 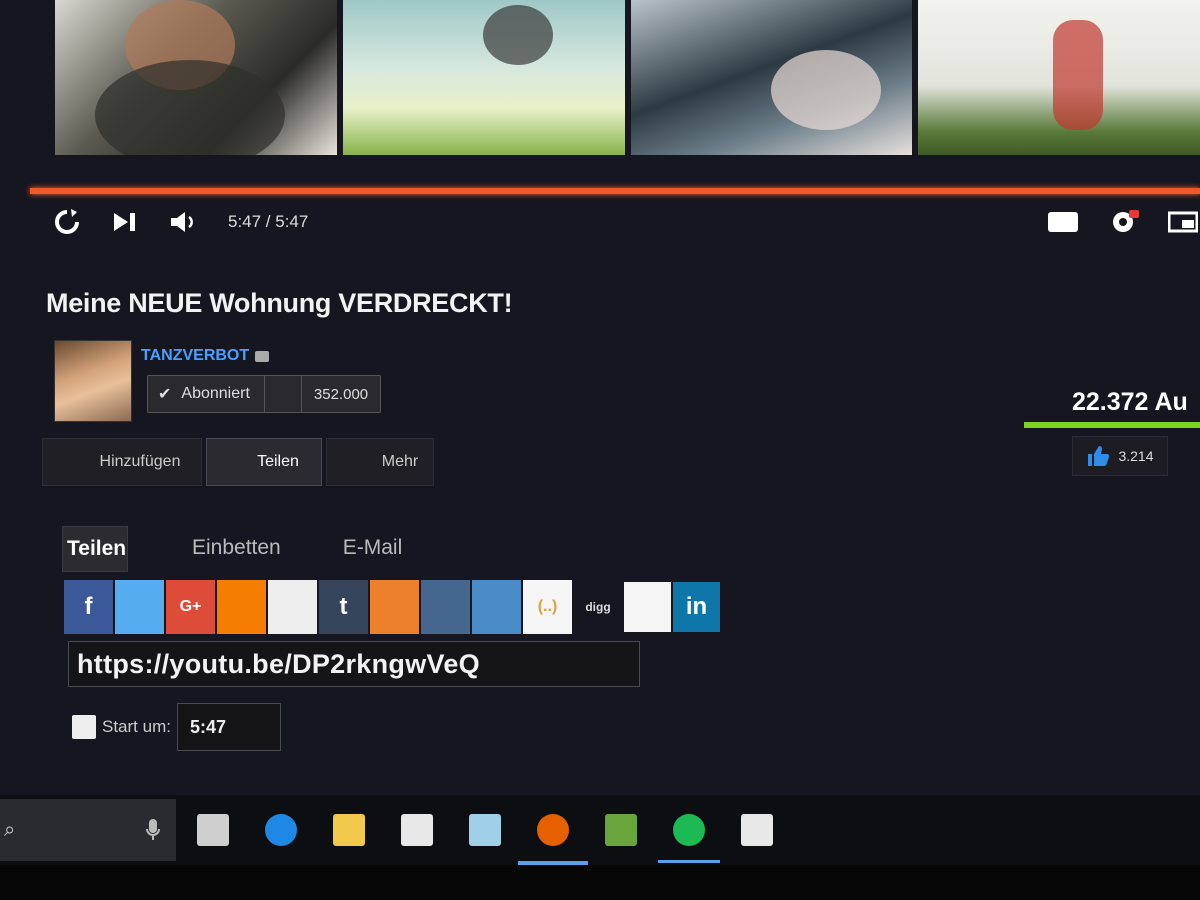 I want to click on microphone-icon, so click(x=153, y=830).